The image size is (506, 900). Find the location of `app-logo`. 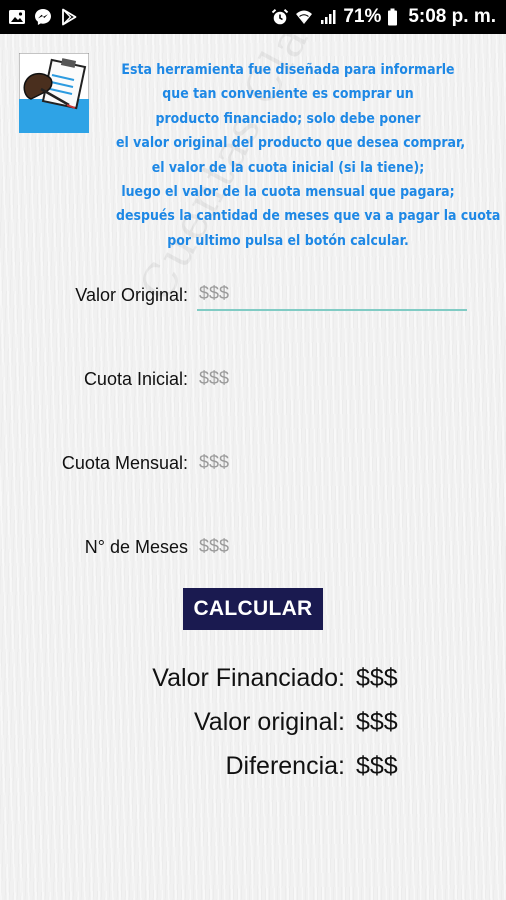

app-logo is located at coordinates (54, 93).